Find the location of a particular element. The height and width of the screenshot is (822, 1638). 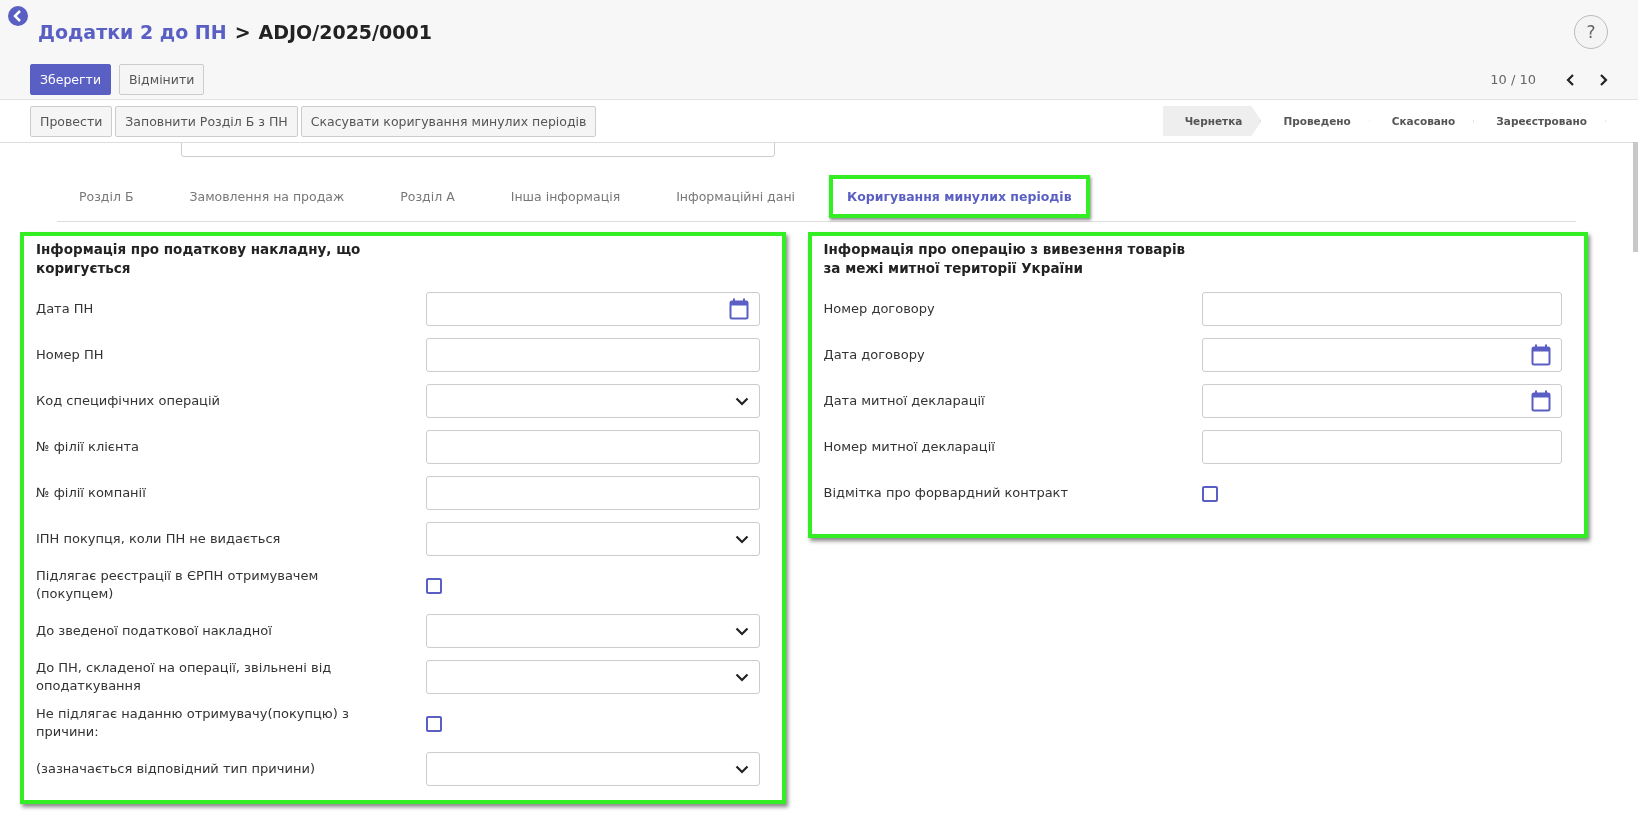

tab: Інша інформація is located at coordinates (565, 196).